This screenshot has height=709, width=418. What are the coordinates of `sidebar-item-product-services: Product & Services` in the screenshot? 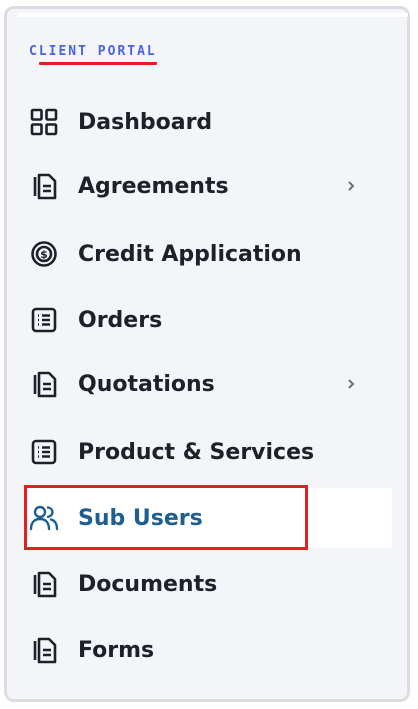 It's located at (205, 452).